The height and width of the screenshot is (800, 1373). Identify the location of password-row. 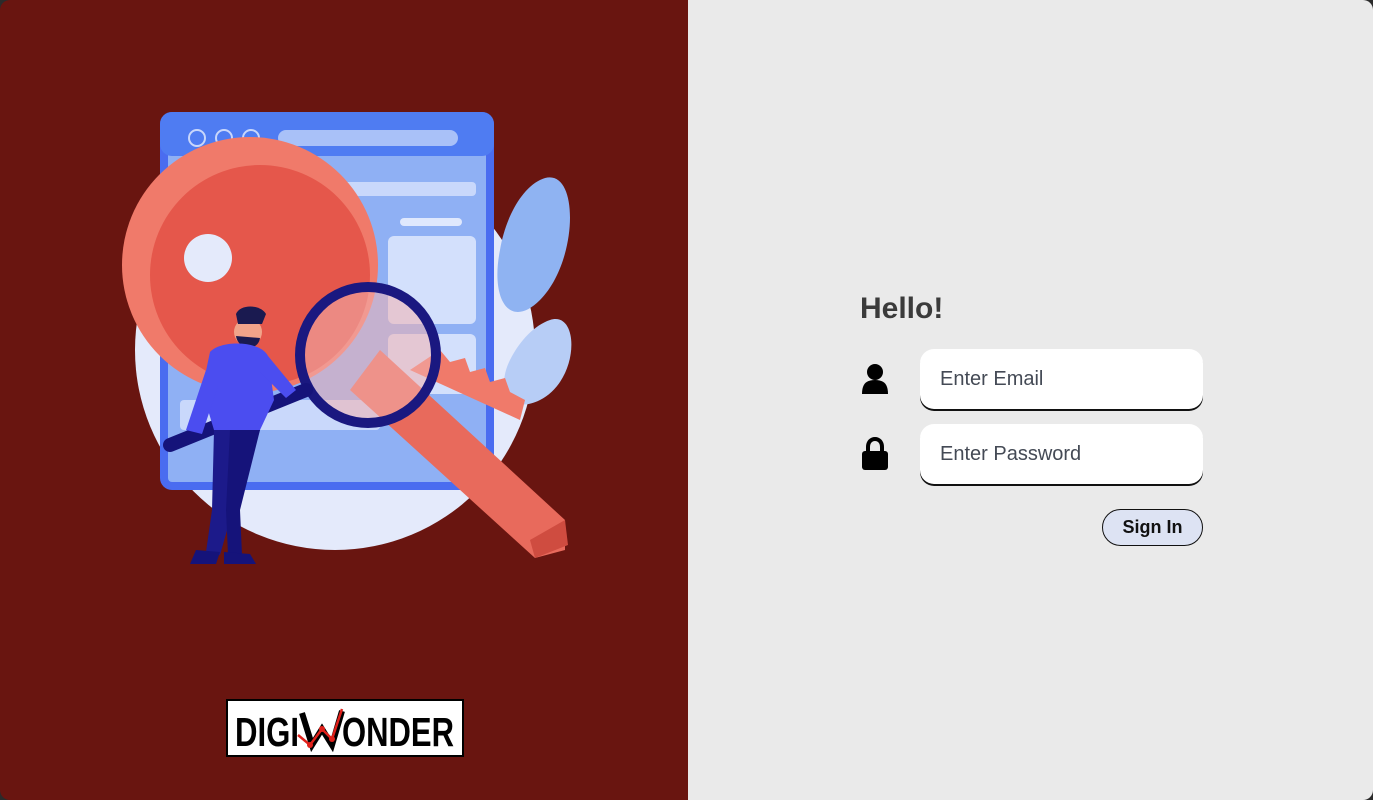
(1031, 454).